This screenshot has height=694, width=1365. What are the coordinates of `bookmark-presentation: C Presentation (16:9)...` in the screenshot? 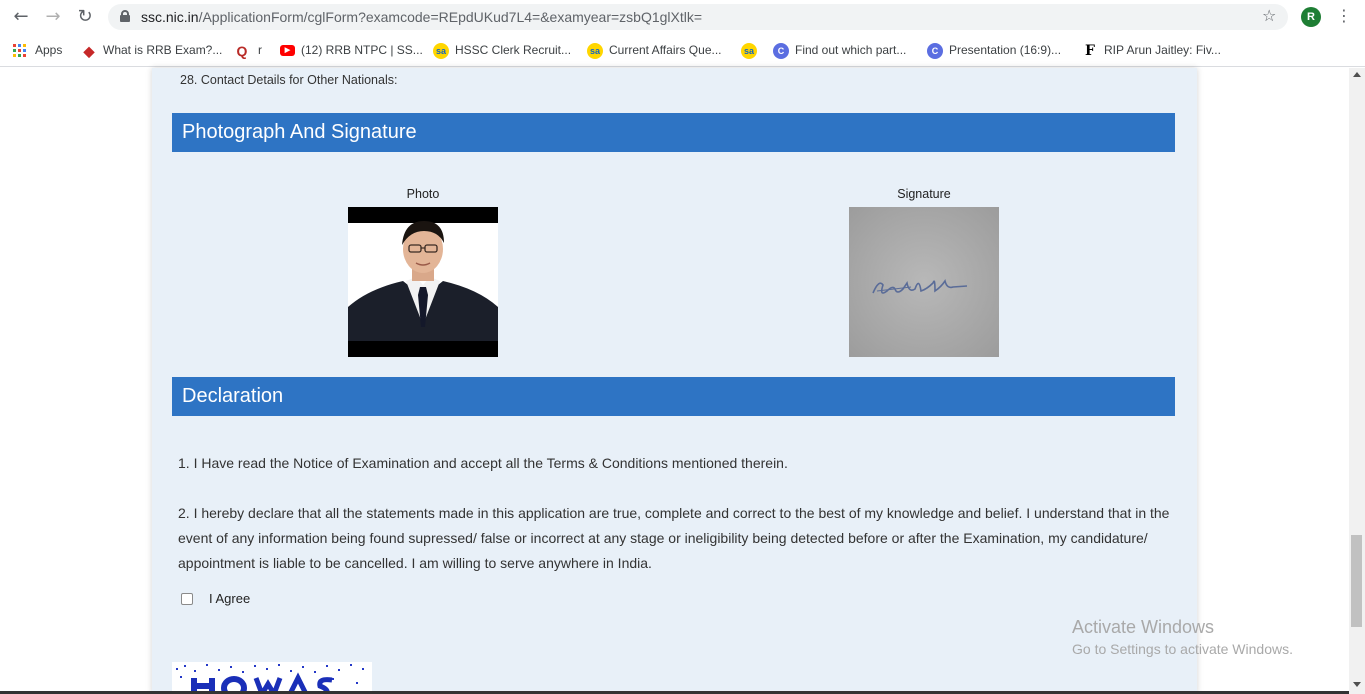 It's located at (994, 50).